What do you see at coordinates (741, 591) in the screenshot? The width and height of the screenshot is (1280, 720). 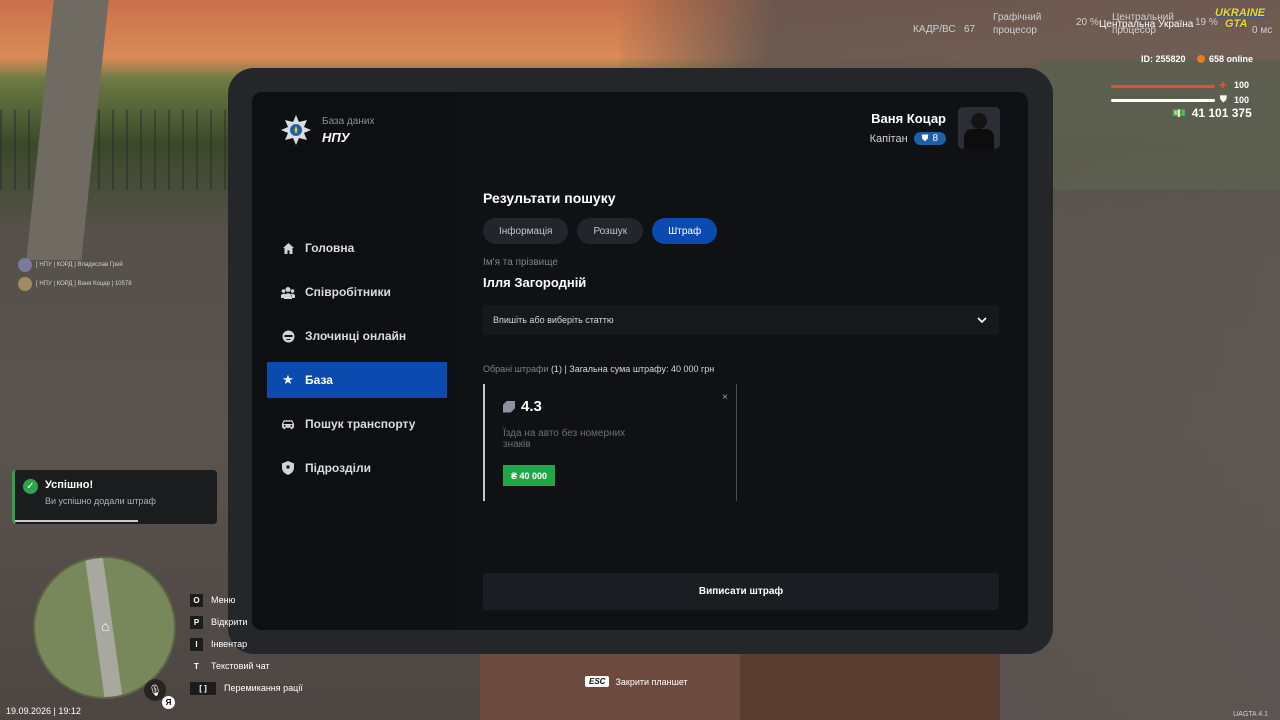 I see `issue-fine-button: Виписати штраф` at bounding box center [741, 591].